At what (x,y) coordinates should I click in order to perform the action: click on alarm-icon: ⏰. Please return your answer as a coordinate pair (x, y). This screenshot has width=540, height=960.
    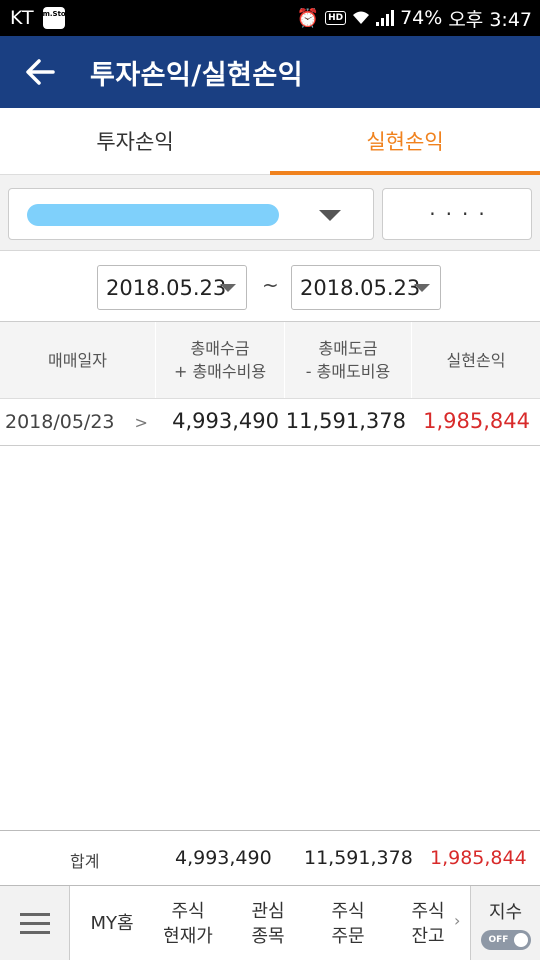
    Looking at the image, I should click on (308, 18).